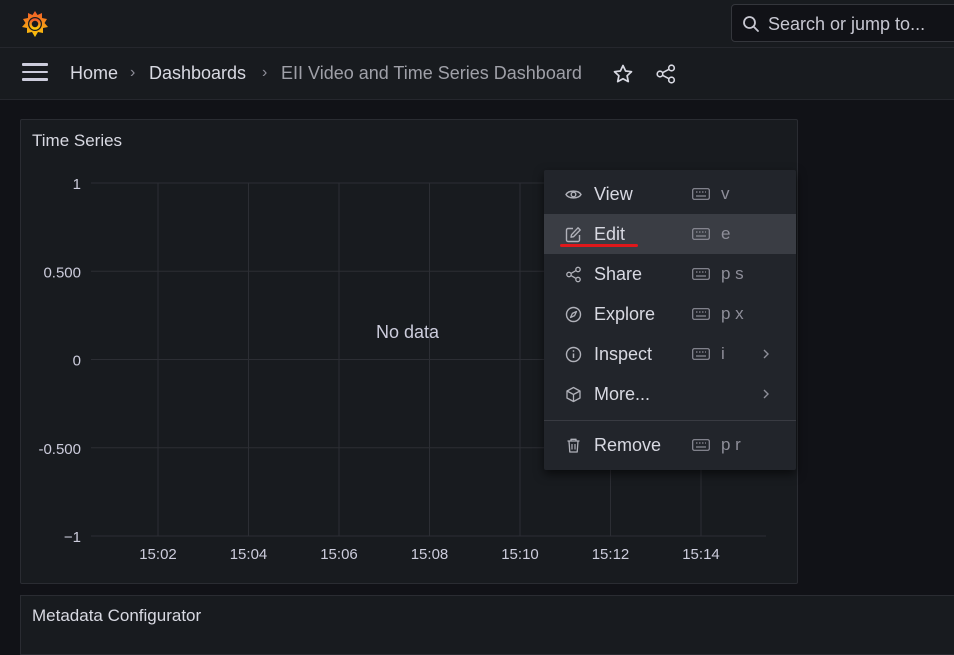  I want to click on no-data-message: No data, so click(408, 332).